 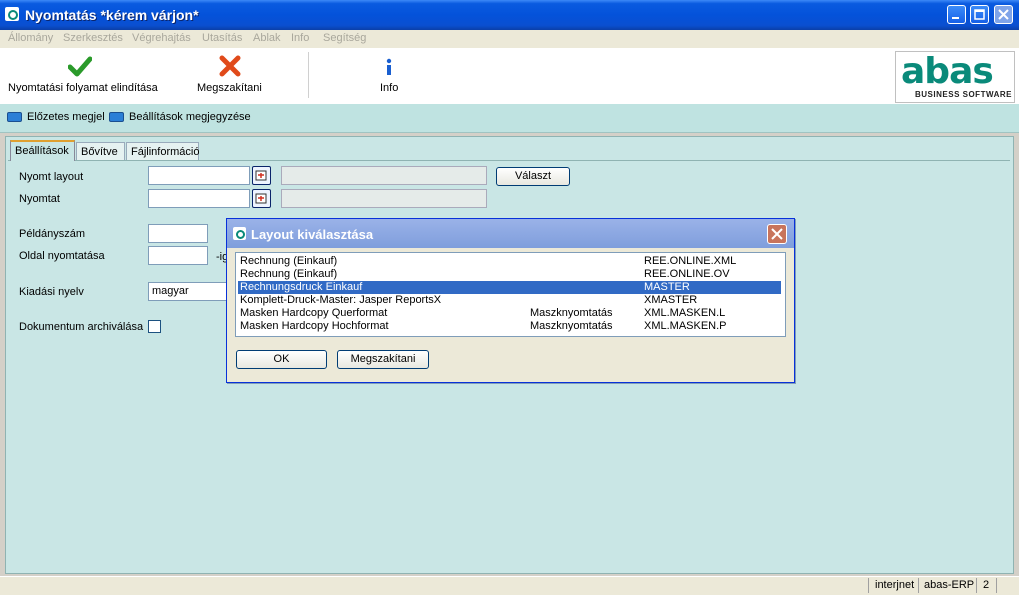 I want to click on dialog-title-bar: Layout kiválasztása, so click(x=510, y=233).